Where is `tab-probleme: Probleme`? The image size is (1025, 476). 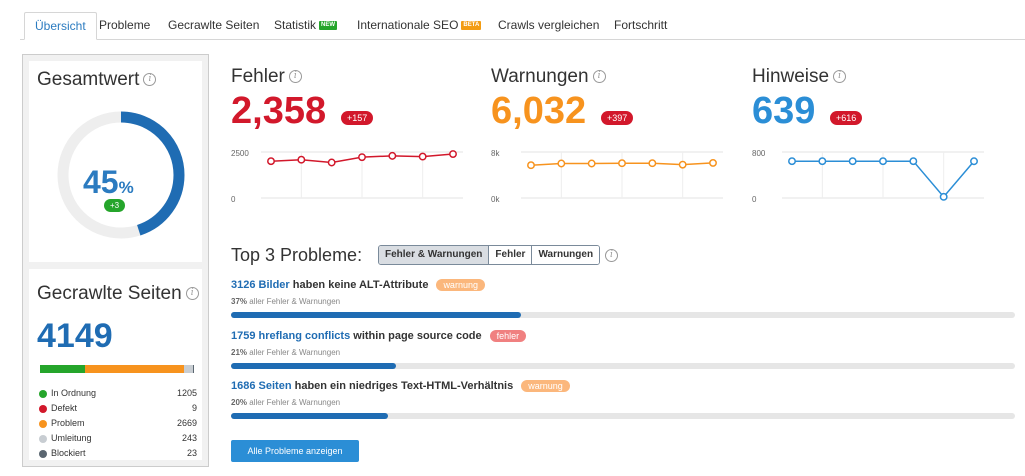 tab-probleme: Probleme is located at coordinates (124, 26).